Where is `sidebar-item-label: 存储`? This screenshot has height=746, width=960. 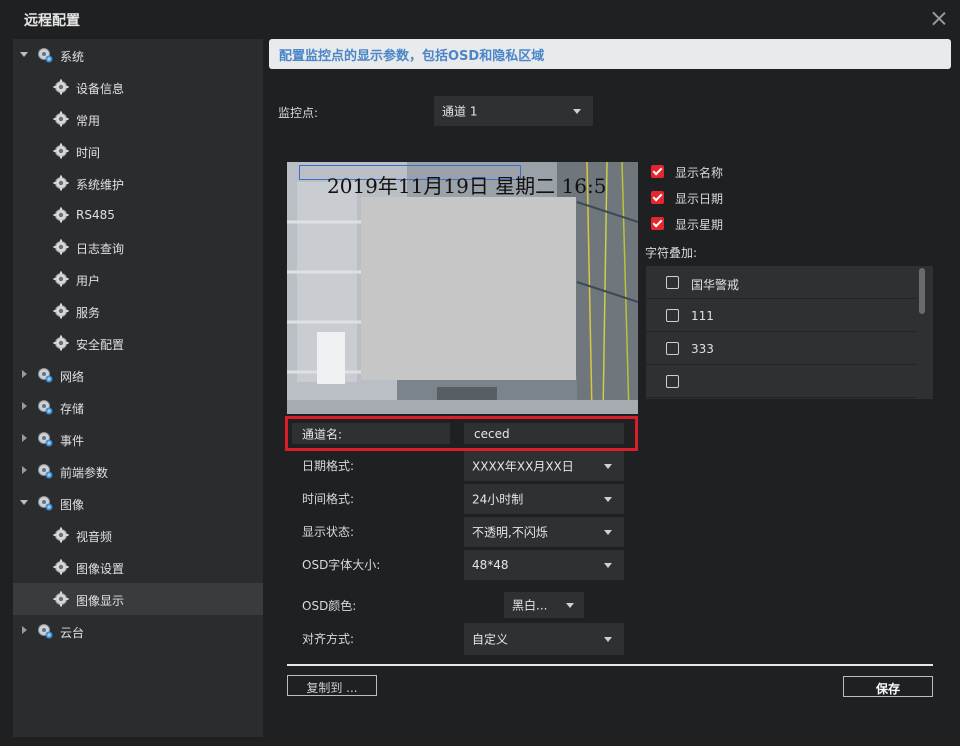 sidebar-item-label: 存储 is located at coordinates (72, 409).